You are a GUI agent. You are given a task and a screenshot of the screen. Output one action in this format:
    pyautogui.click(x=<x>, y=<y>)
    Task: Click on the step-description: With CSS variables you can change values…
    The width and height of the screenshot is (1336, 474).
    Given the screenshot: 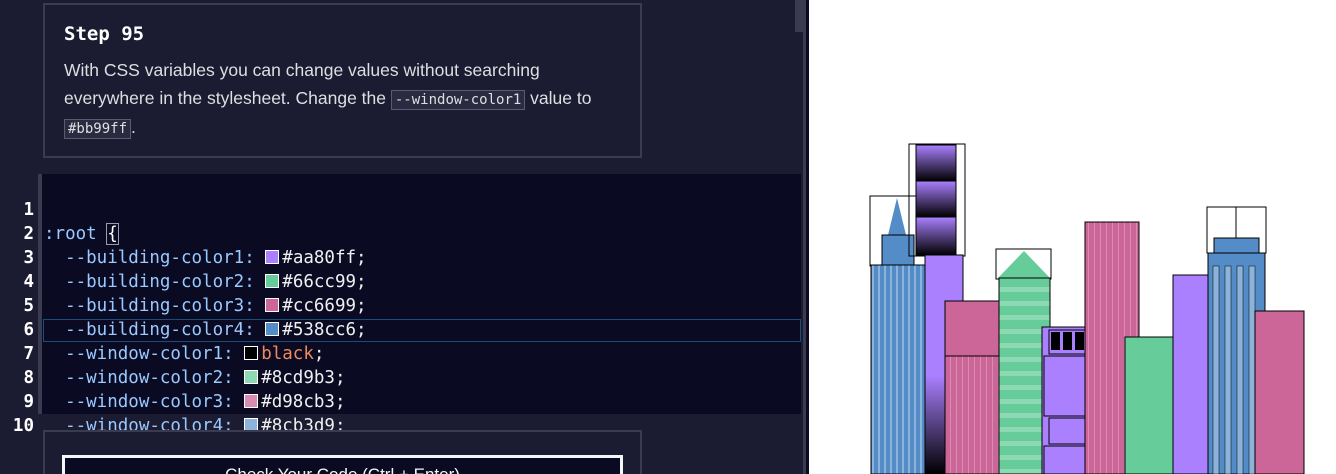 What is the action you would take?
    pyautogui.click(x=342, y=100)
    